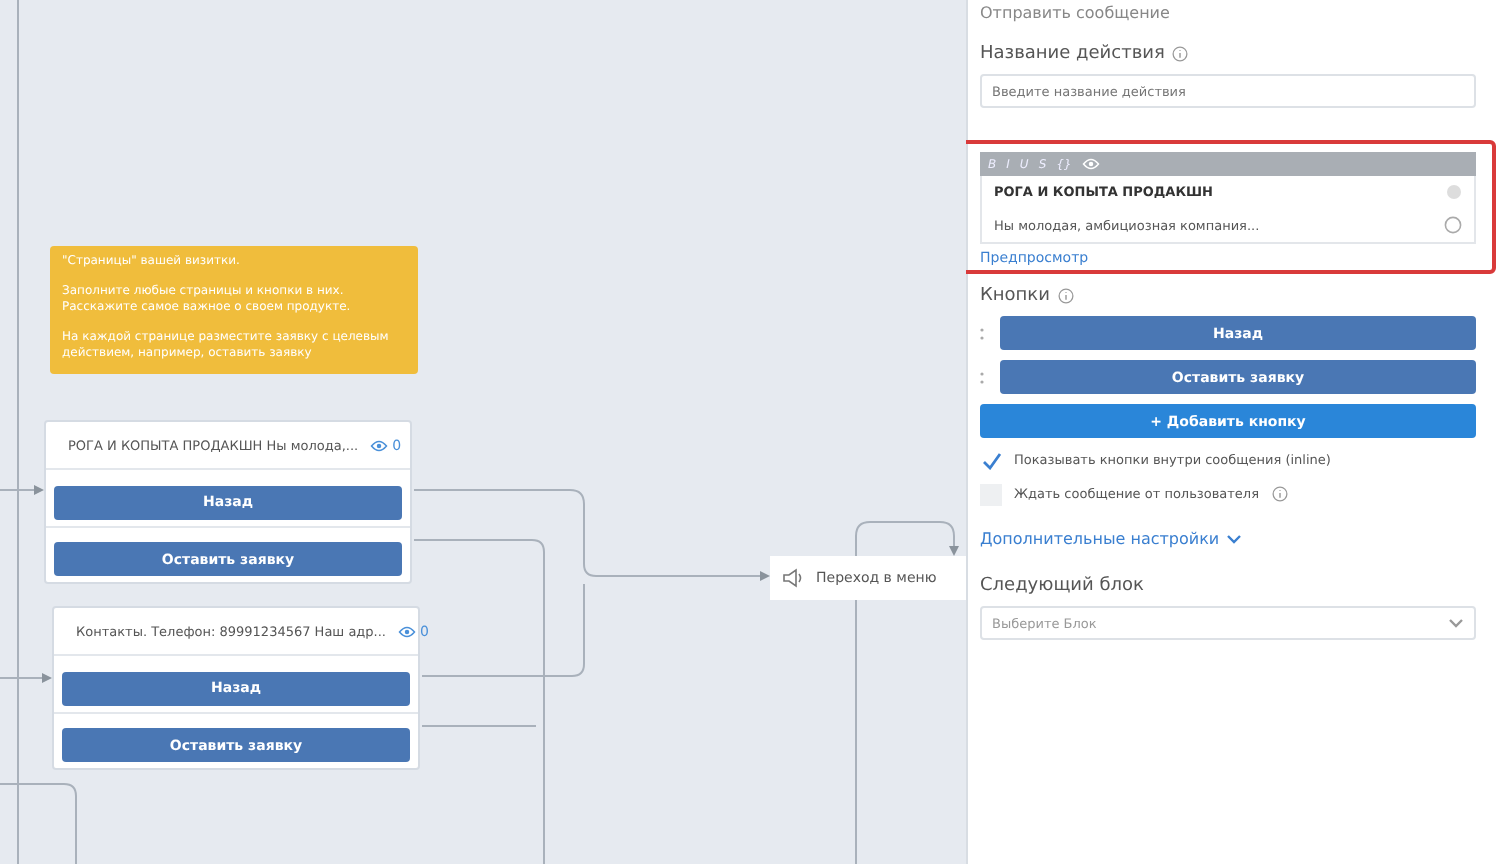  I want to click on panel-title: Отправить сообщение, so click(1076, 13).